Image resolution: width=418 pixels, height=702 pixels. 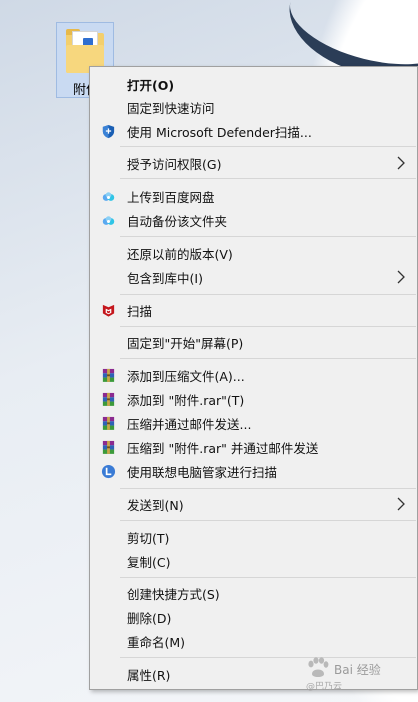 What do you see at coordinates (151, 85) in the screenshot?
I see `menu-item-label: 打开(O)` at bounding box center [151, 85].